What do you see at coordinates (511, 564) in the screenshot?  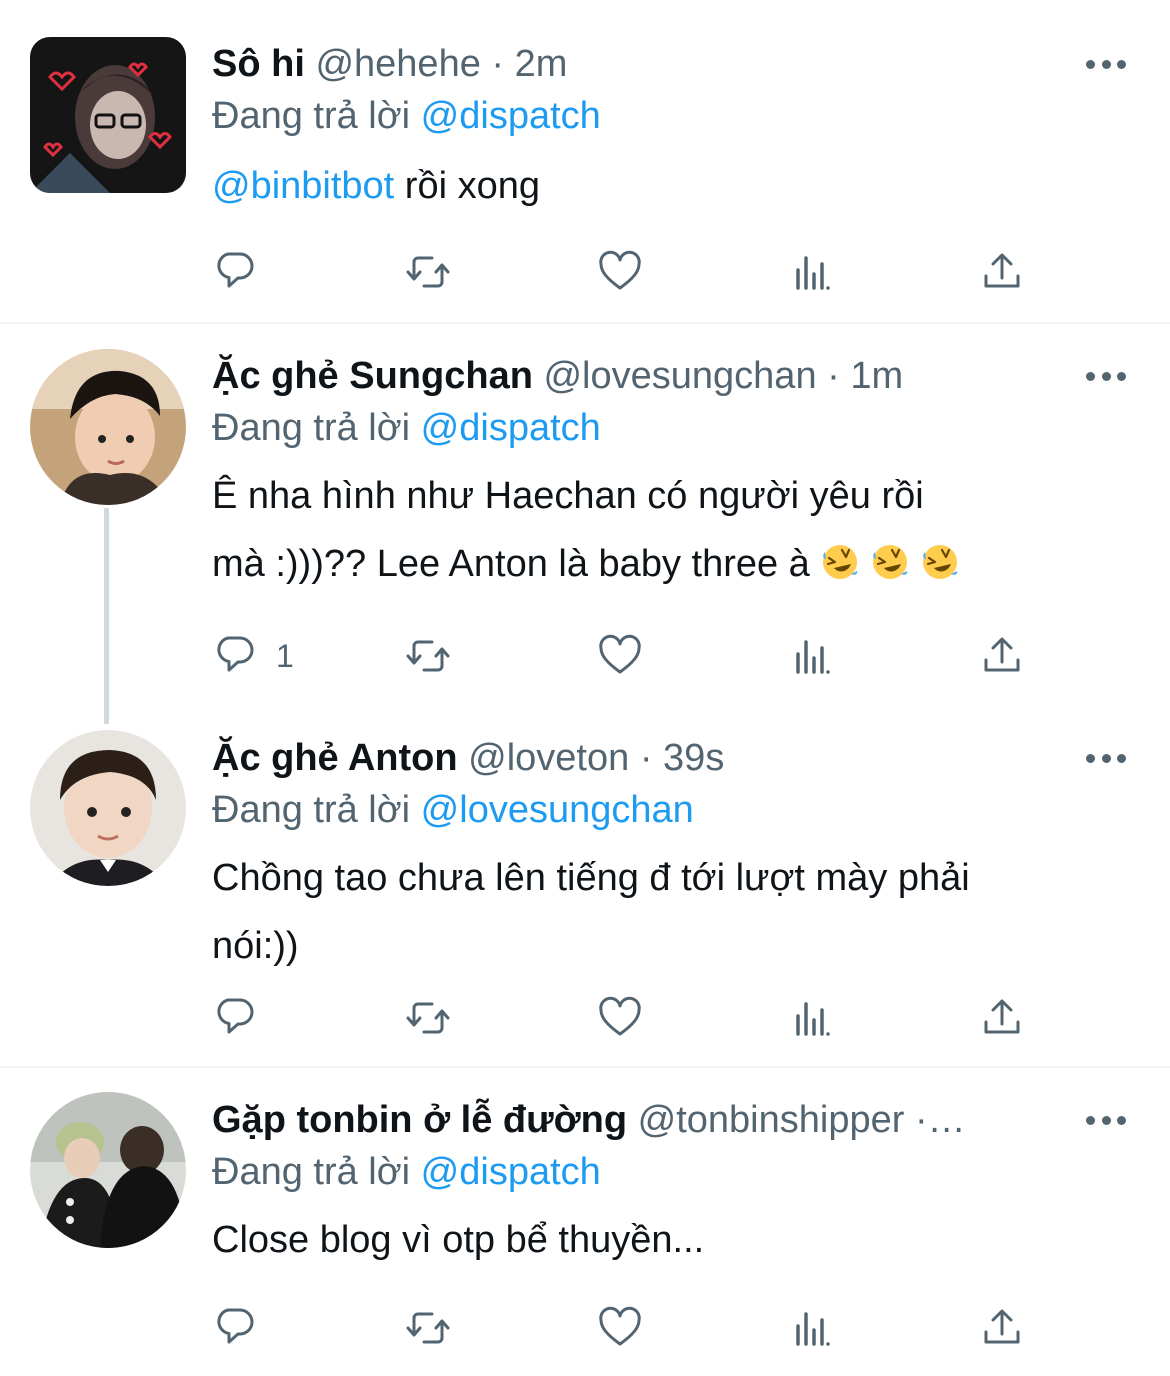 I see `tweet-text-line: mà :)))?? Lee Anton là baby three à` at bounding box center [511, 564].